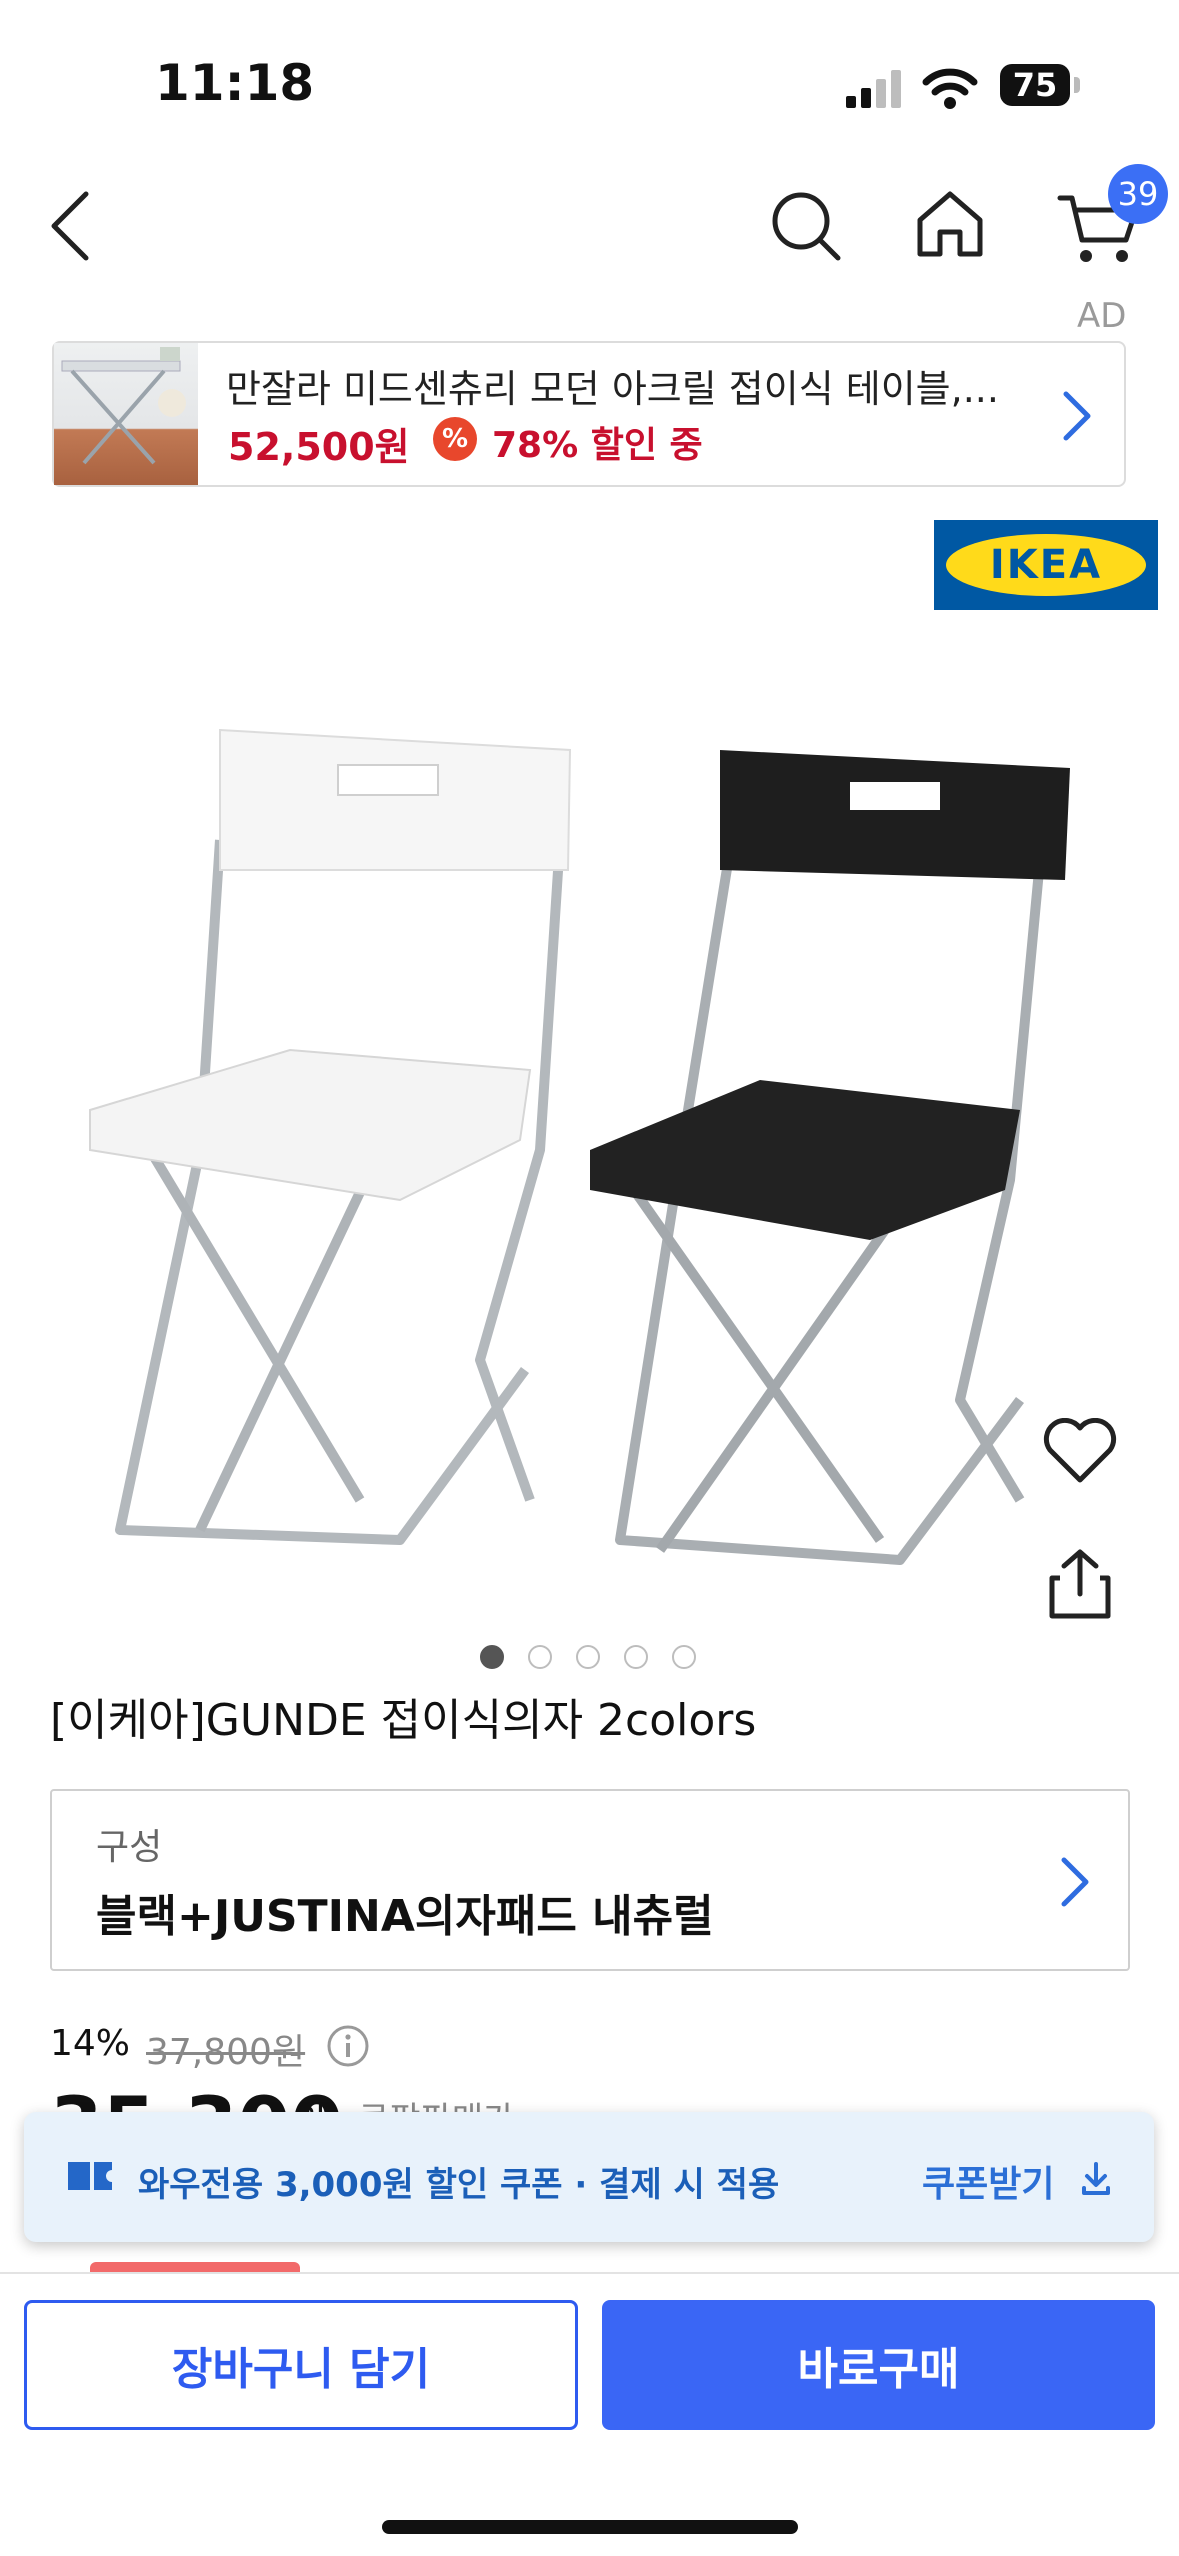 This screenshot has width=1179, height=2556. Describe the element at coordinates (123, 406) in the screenshot. I see `ad-table-image` at that location.